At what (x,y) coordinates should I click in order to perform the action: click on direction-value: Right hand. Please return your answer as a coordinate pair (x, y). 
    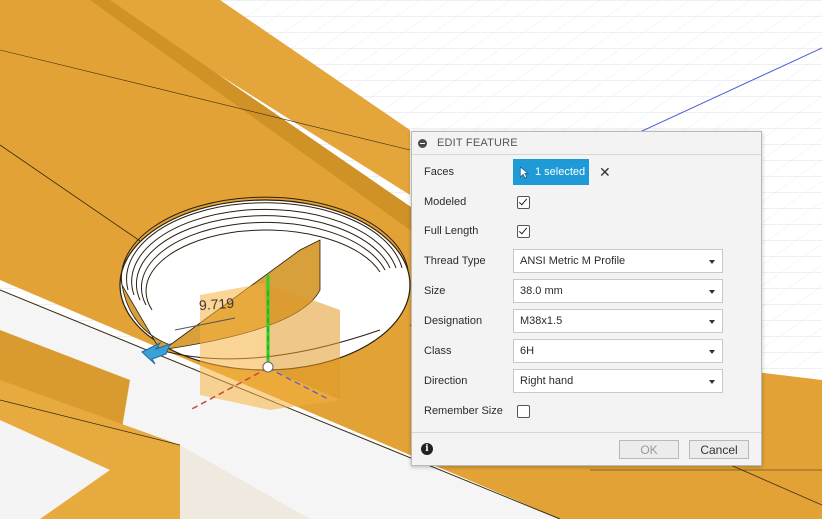
    Looking at the image, I should click on (547, 381).